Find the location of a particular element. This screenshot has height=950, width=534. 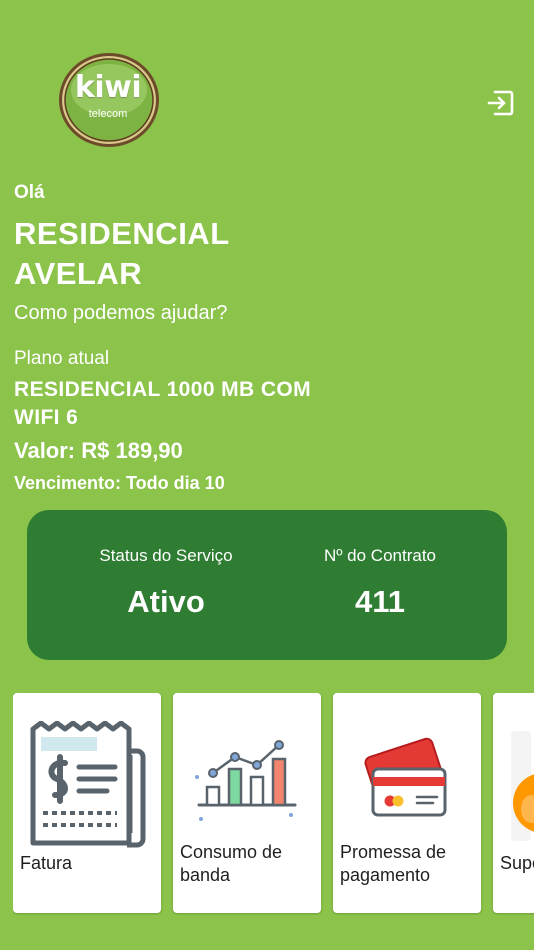

menu-tile-label: Consumo de banda is located at coordinates (231, 863).